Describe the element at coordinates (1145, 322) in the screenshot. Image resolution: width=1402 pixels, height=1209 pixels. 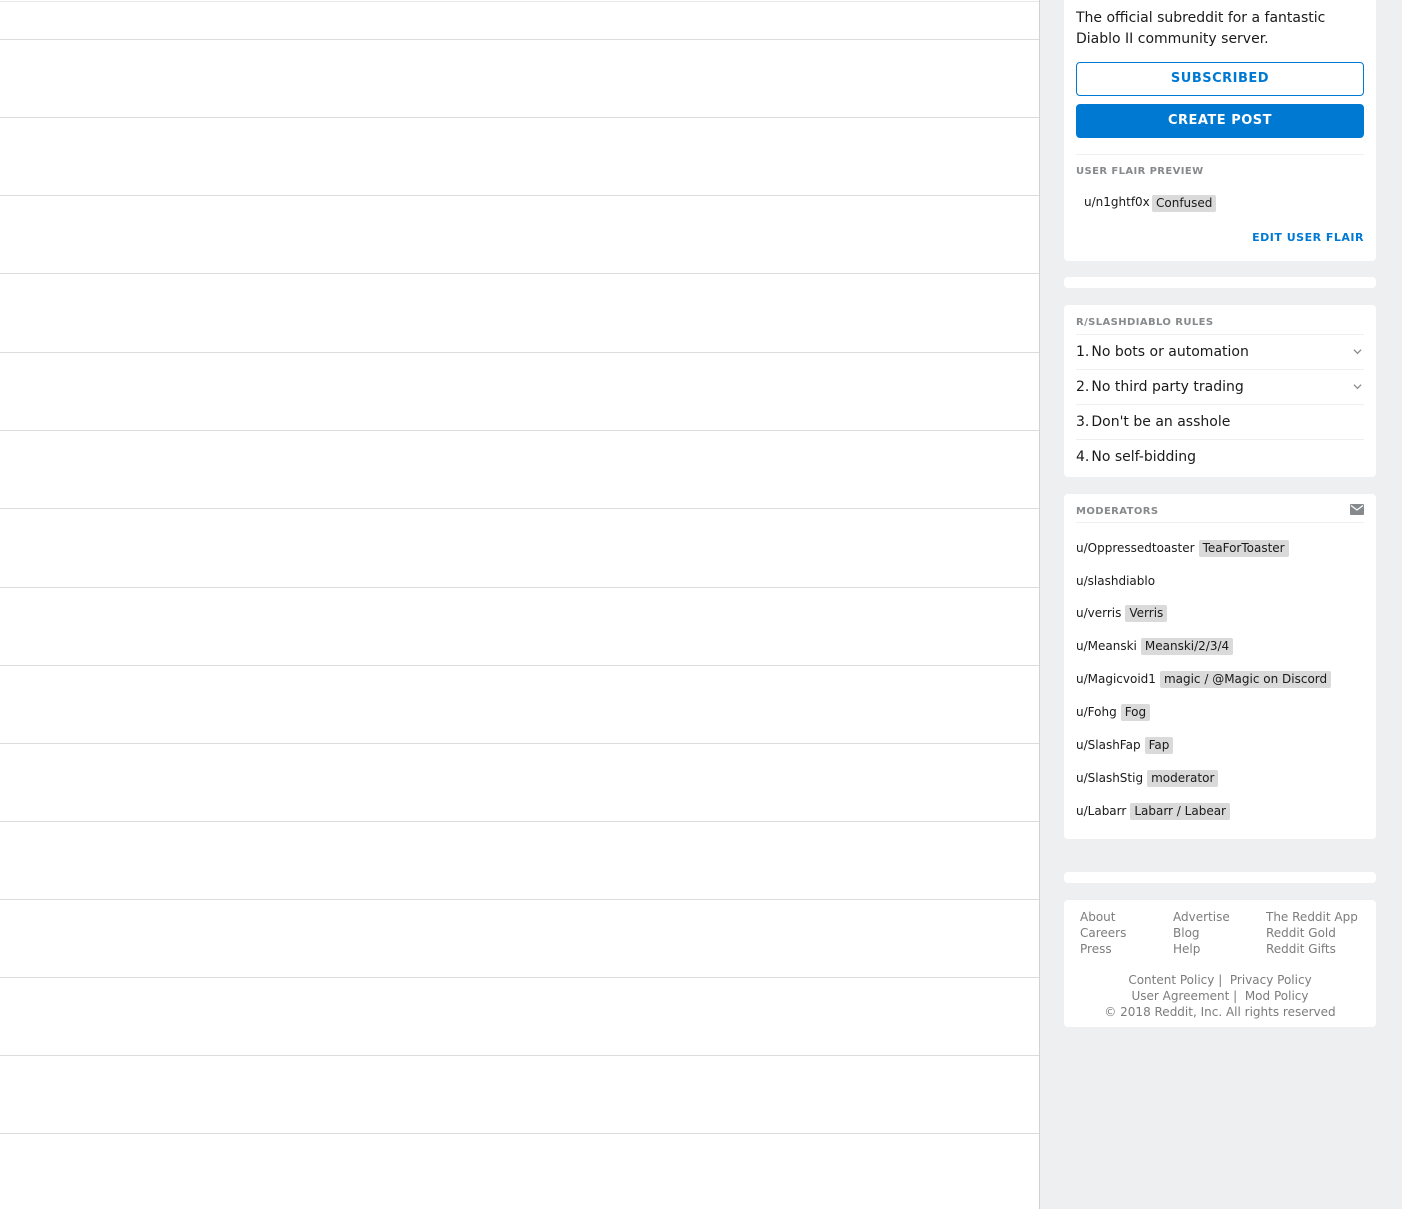
I see `rules-heading: R/SLASHDIABLO RULES` at that location.